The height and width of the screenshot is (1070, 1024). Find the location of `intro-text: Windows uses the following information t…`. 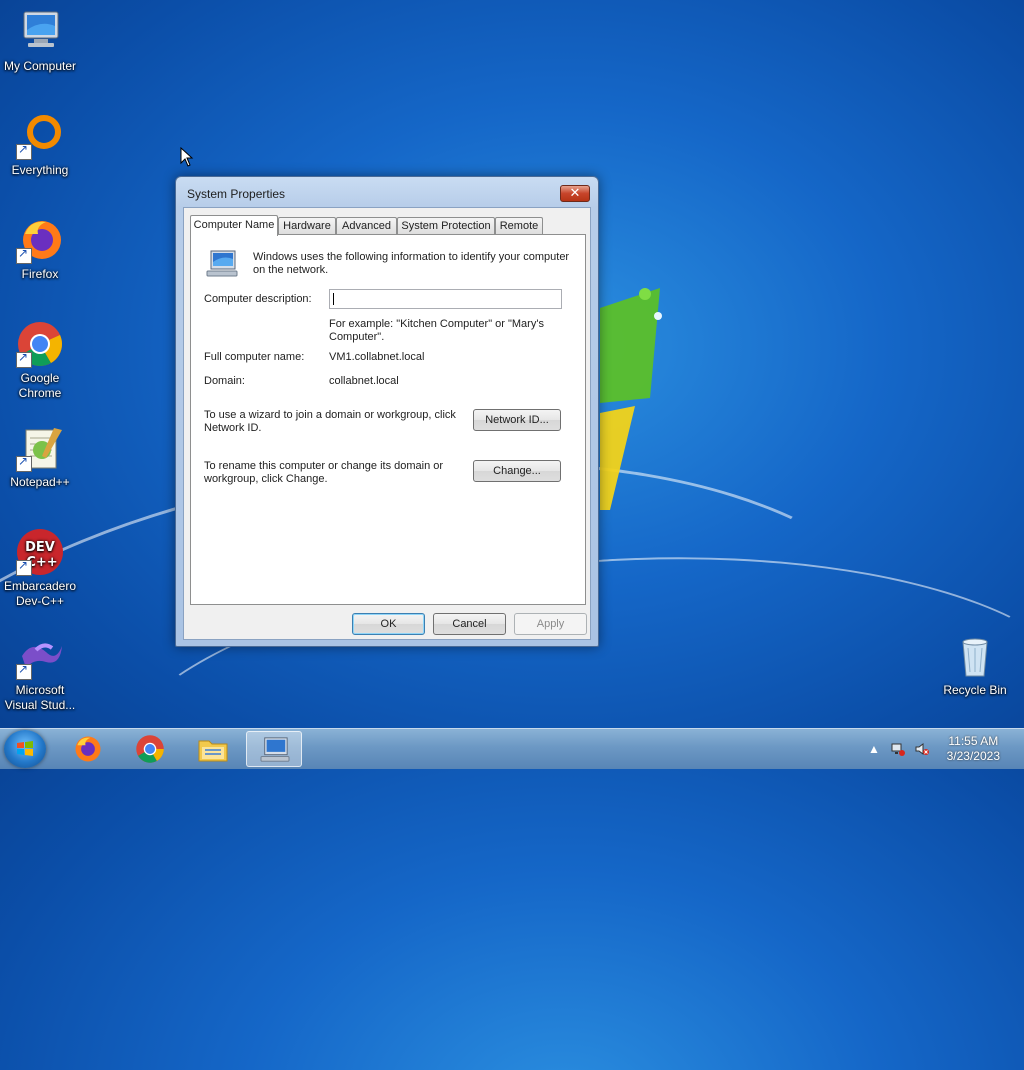

intro-text: Windows uses the following information t… is located at coordinates (411, 263).